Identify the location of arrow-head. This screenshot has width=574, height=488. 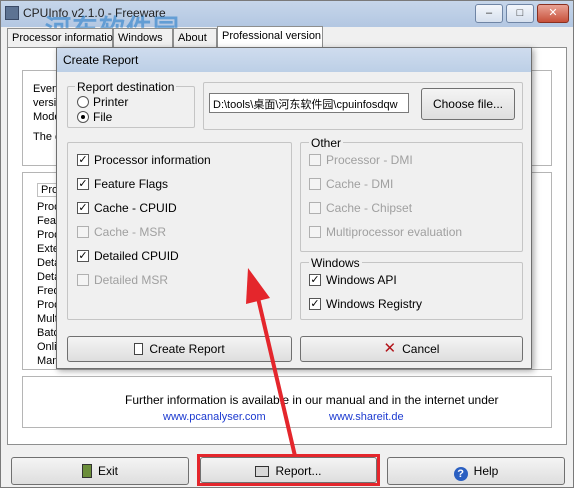
(258, 286).